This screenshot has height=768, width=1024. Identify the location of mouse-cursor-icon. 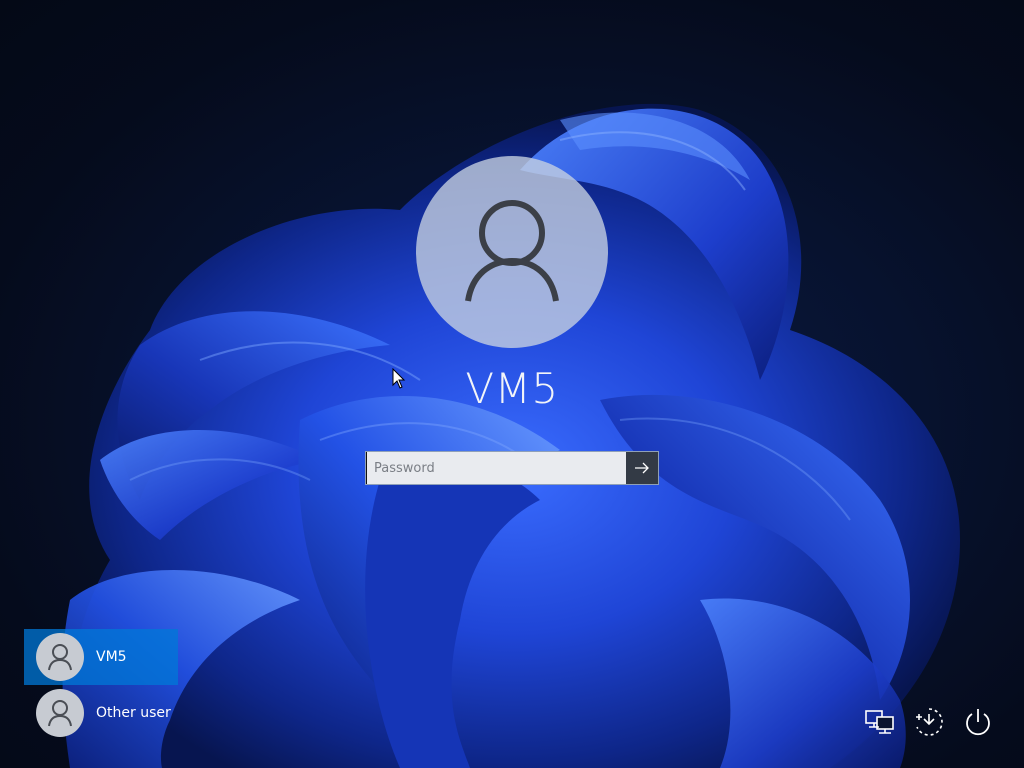
(399, 378).